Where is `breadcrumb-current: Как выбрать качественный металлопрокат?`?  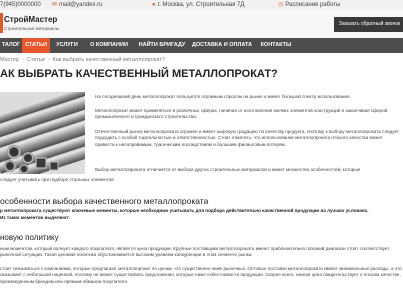
breadcrumb-current: Как выбрать качественный металлопрокат? is located at coordinates (108, 60).